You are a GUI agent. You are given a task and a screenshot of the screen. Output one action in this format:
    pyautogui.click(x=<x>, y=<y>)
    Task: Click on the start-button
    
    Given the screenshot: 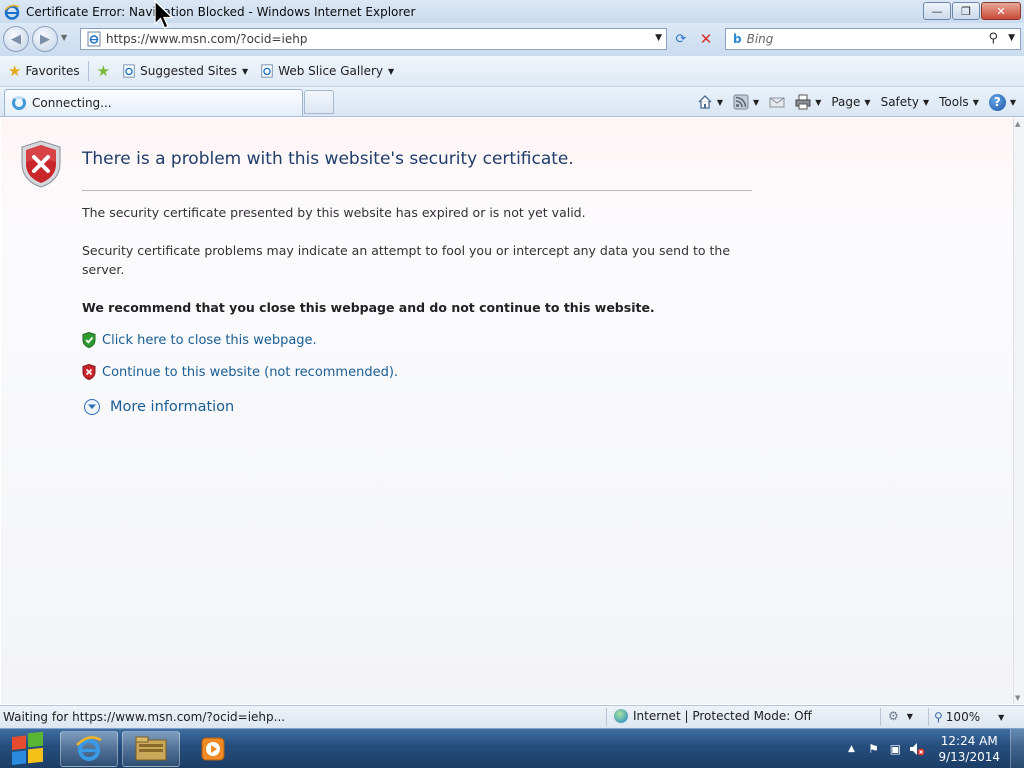 What is the action you would take?
    pyautogui.click(x=29, y=748)
    